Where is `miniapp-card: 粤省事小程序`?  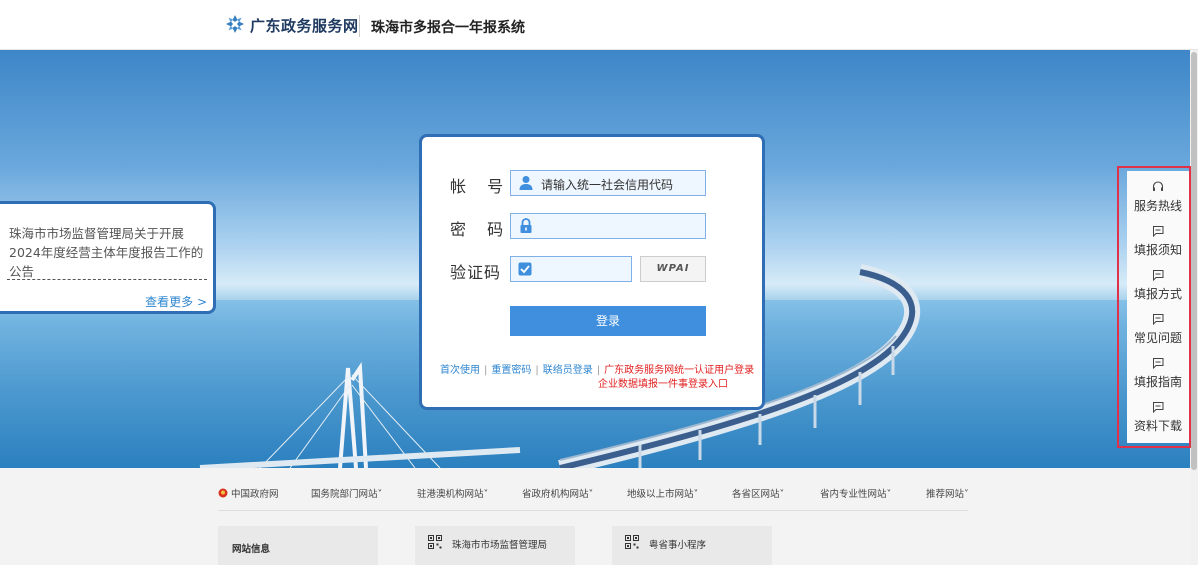
miniapp-card: 粤省事小程序 is located at coordinates (692, 545).